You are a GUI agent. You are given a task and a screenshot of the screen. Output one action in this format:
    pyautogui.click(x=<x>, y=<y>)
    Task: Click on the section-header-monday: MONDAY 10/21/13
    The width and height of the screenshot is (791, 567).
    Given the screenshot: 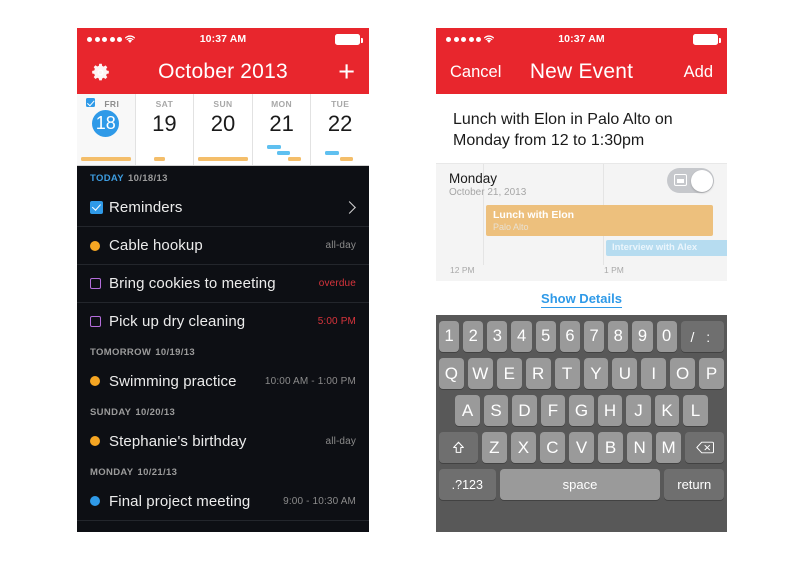 What is the action you would take?
    pyautogui.click(x=223, y=471)
    